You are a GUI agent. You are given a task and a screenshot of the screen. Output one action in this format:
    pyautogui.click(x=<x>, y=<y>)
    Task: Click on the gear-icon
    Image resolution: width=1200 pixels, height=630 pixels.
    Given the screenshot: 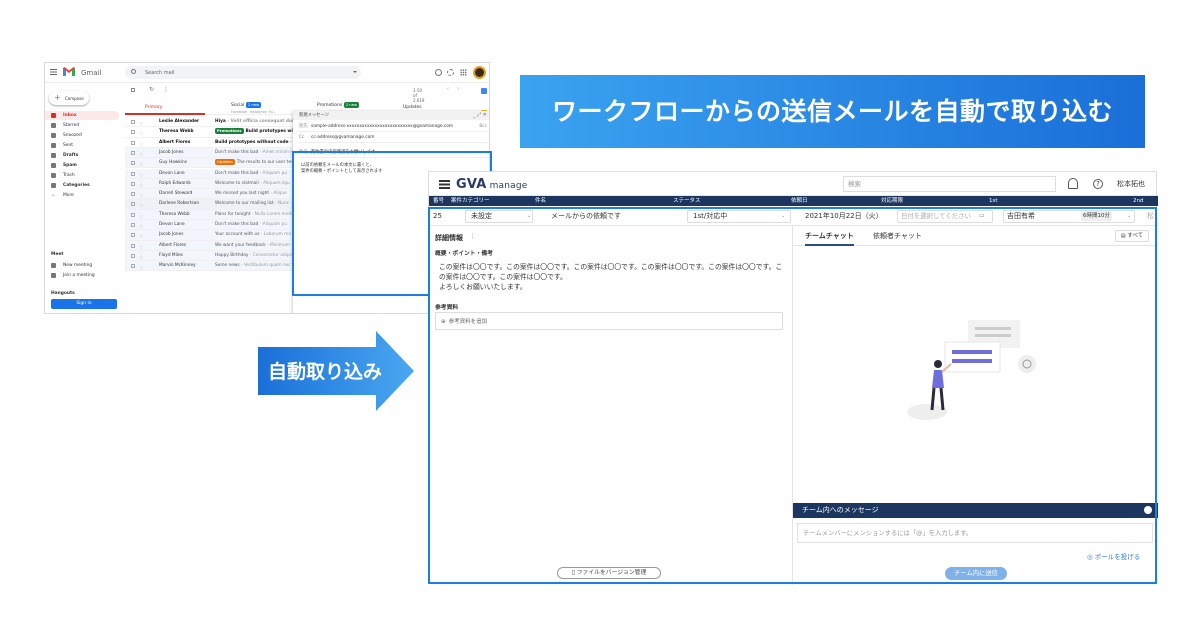 What is the action you would take?
    pyautogui.click(x=450, y=72)
    